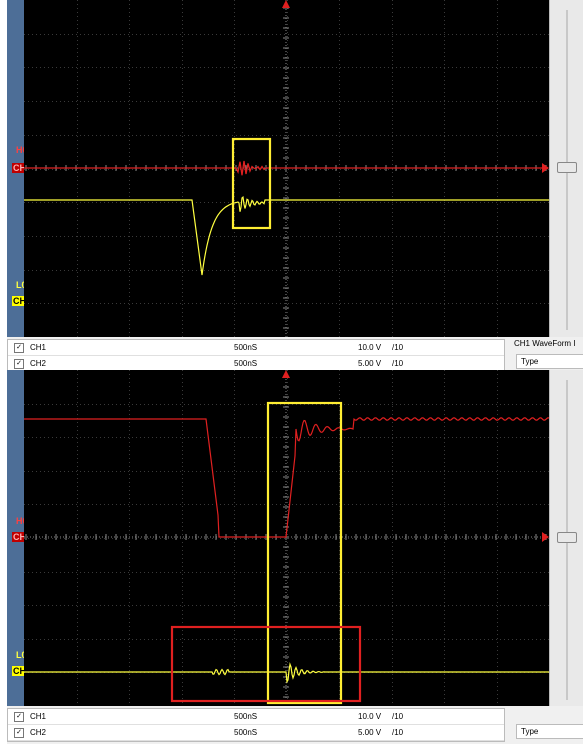  I want to click on ch1-level-arrow, so click(545, 537).